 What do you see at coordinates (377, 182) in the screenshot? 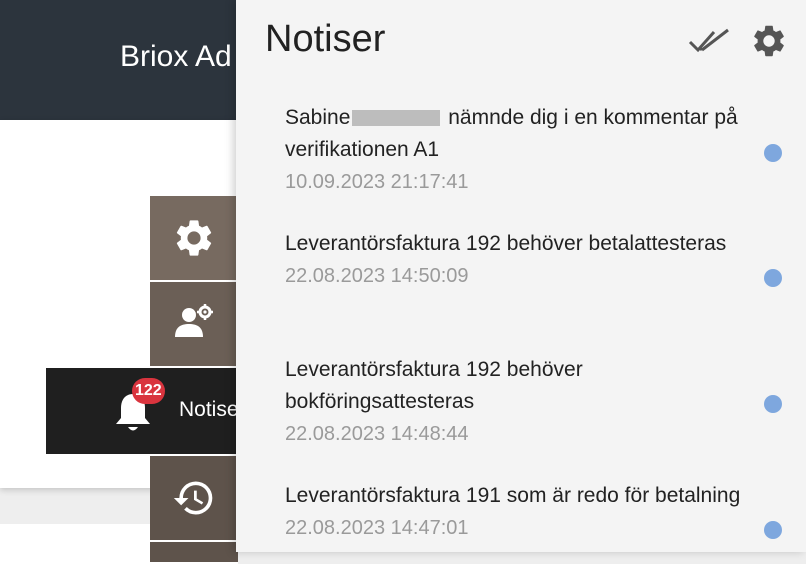
I see `notification-timestamp: 10.09.2023 21:17:41` at bounding box center [377, 182].